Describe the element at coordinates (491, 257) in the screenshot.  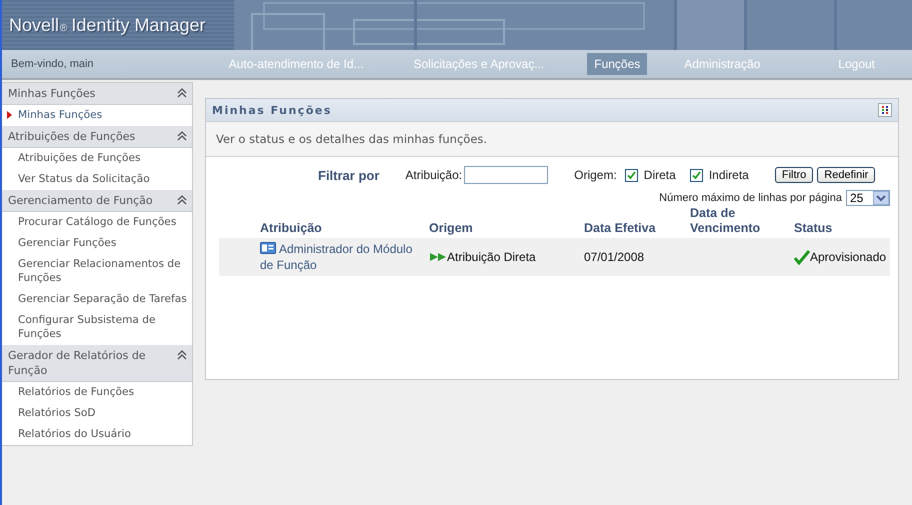
I see `table-cell: Atribuição Direta` at that location.